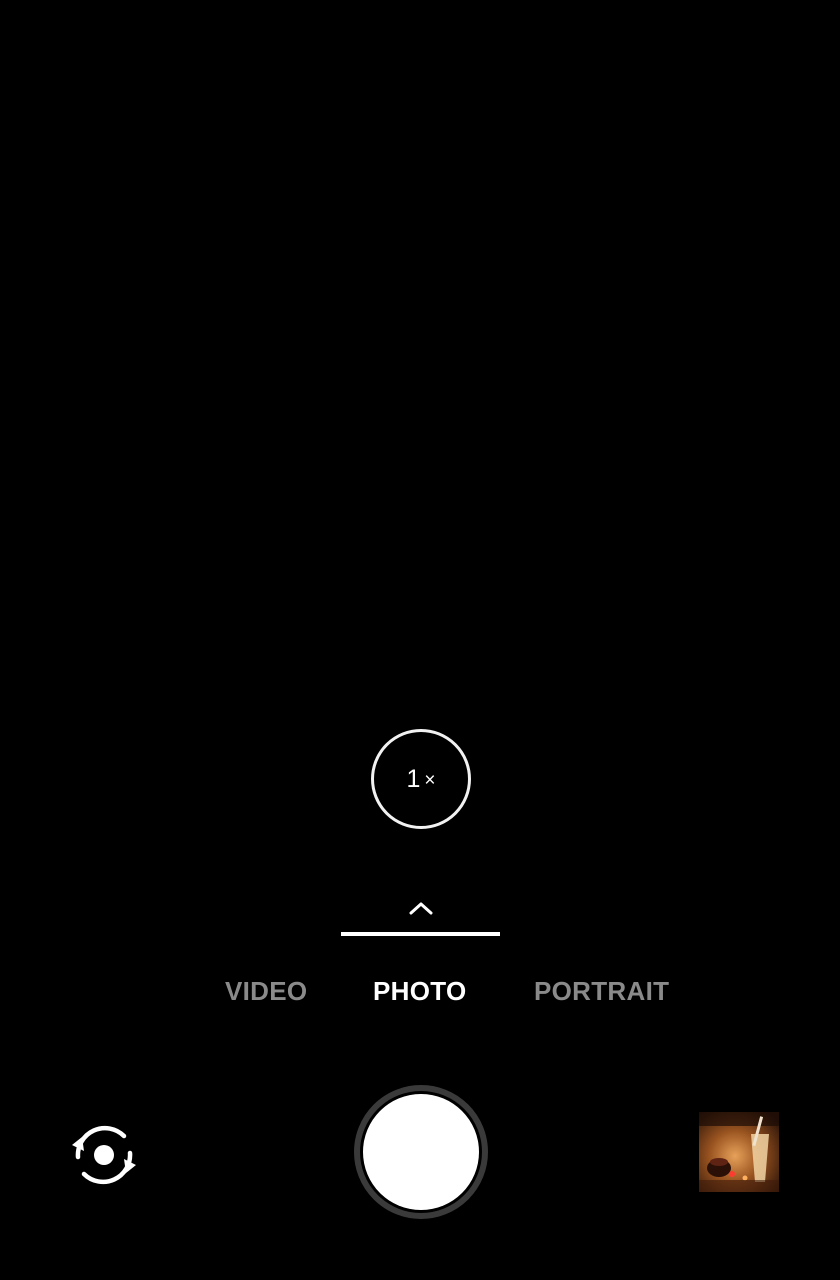 Image resolution: width=840 pixels, height=1280 pixels. What do you see at coordinates (601, 991) in the screenshot?
I see `mode-tab-portrait: PORTRAIT` at bounding box center [601, 991].